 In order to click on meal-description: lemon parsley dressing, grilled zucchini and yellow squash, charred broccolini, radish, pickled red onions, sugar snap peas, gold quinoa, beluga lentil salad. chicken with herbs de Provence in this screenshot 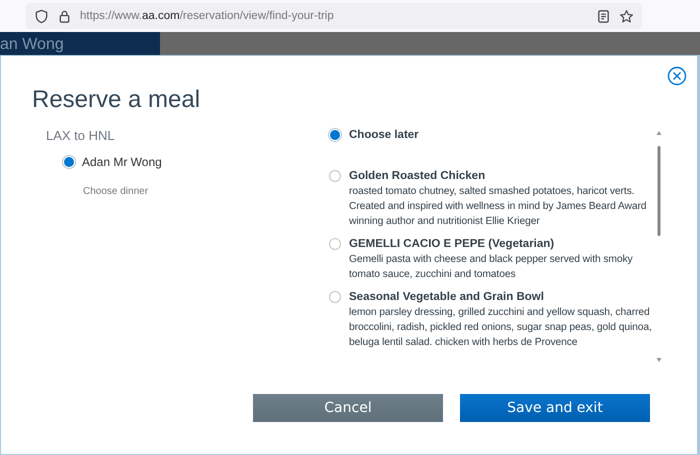, I will do `click(501, 328)`.